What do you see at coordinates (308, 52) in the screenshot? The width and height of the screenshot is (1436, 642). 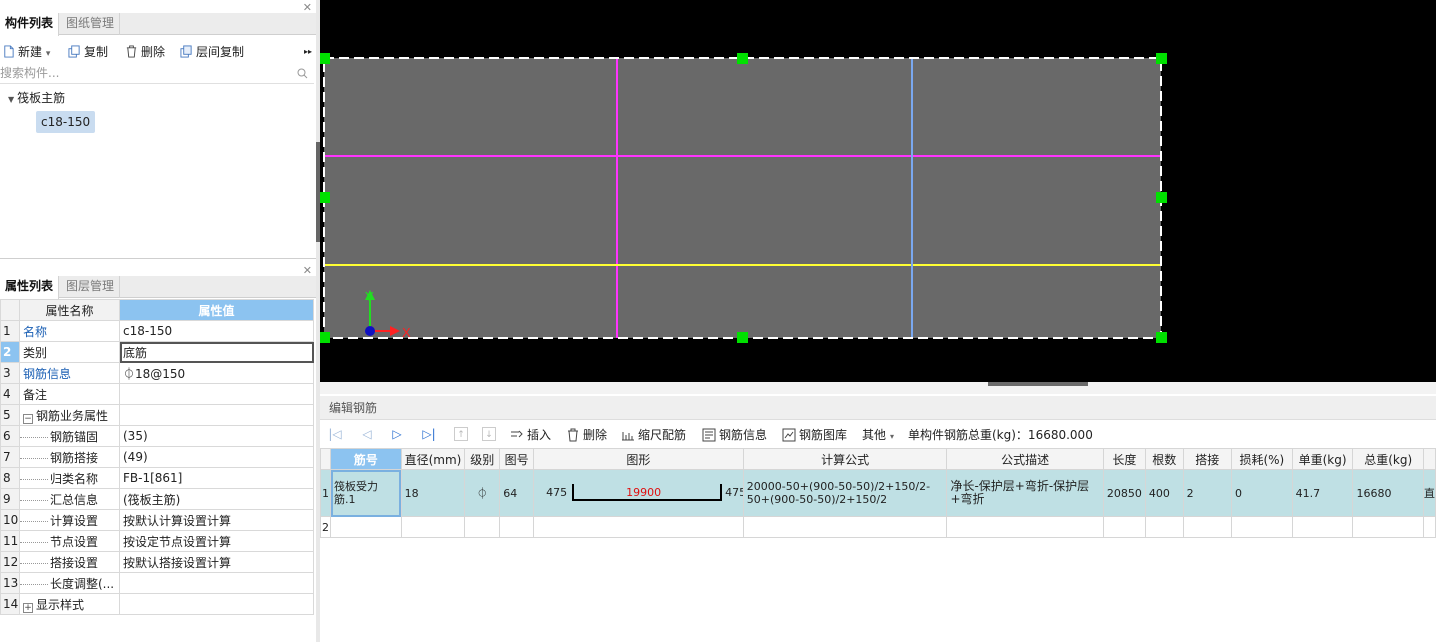 I see `more-tools-icon: ▸▸` at bounding box center [308, 52].